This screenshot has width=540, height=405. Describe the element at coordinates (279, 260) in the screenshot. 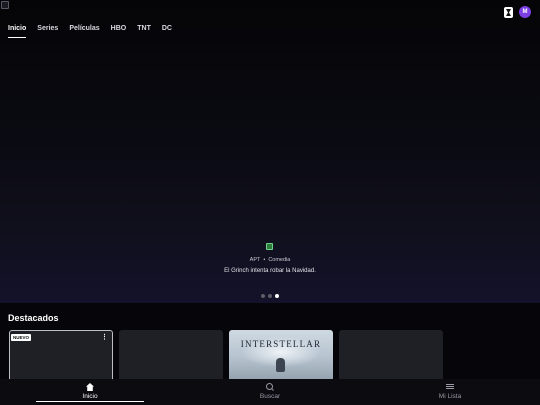

I see `hero-genre: Comedia` at that location.